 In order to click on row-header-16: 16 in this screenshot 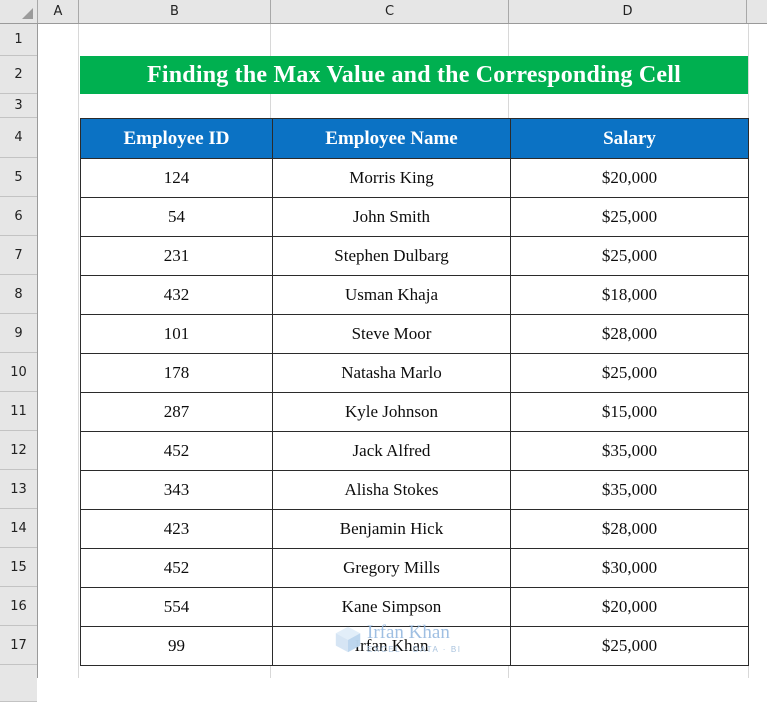, I will do `click(18, 606)`.